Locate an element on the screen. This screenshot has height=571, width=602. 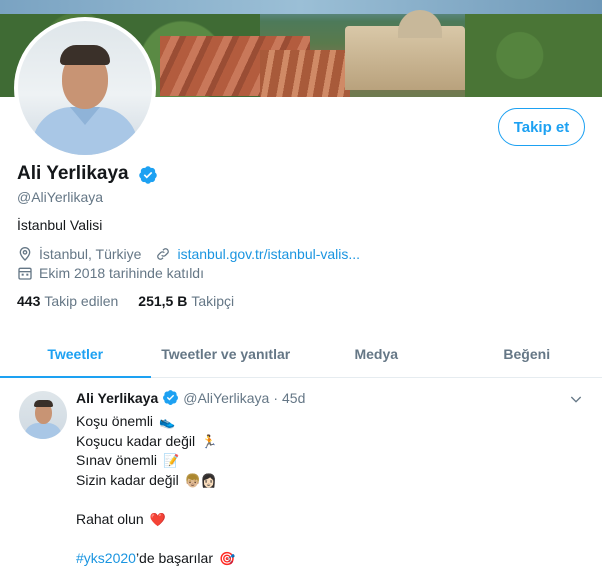
tweet-avatar is located at coordinates (43, 415).